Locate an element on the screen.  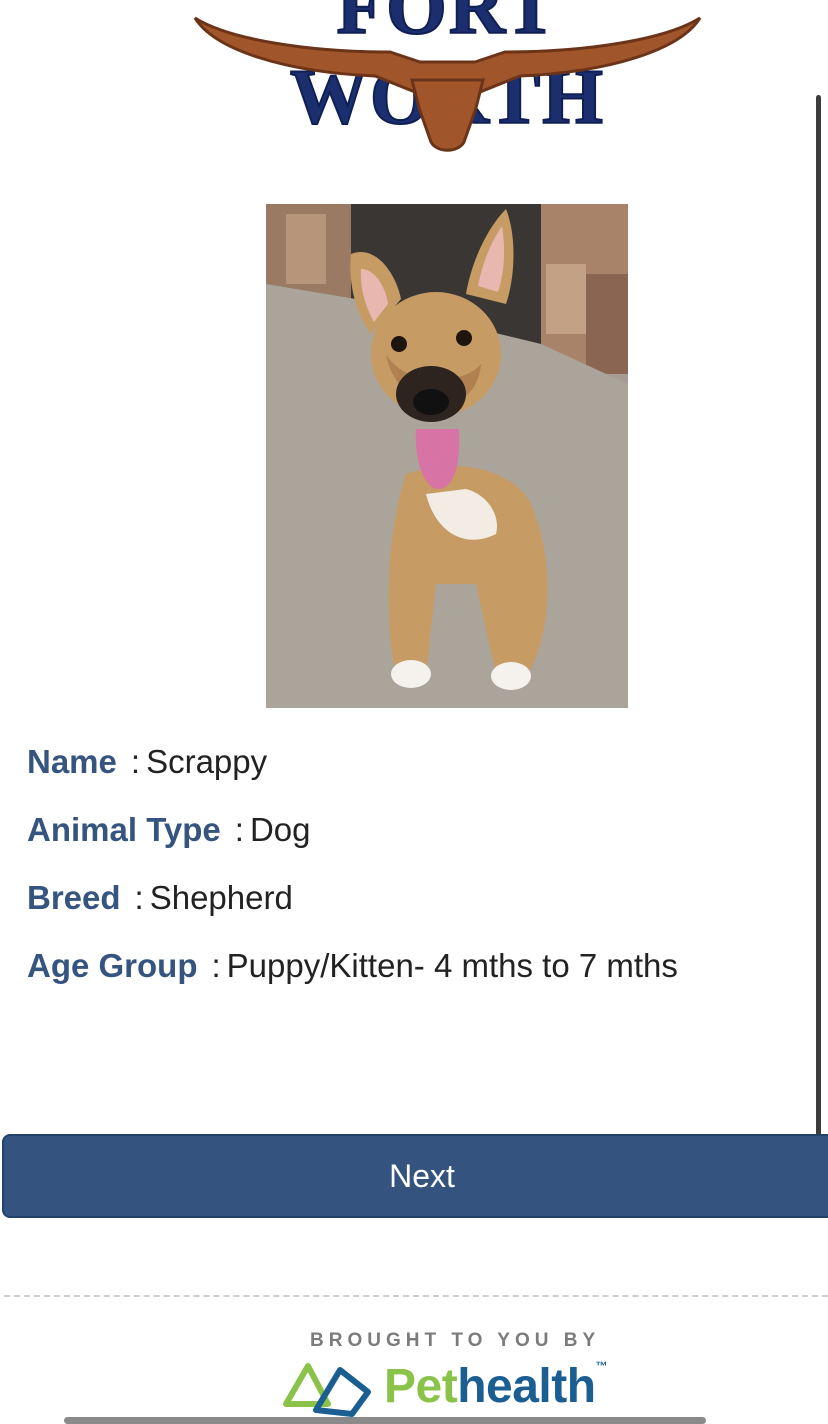
animal-type-row: Animal Type : Dog is located at coordinates (352, 842).